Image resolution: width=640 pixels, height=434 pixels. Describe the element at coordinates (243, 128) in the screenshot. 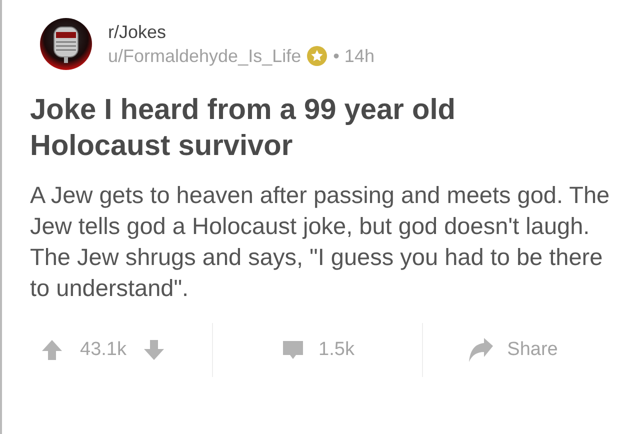

I see `post-title: Joke I heard from a 99 year old Holocaust survivor` at that location.